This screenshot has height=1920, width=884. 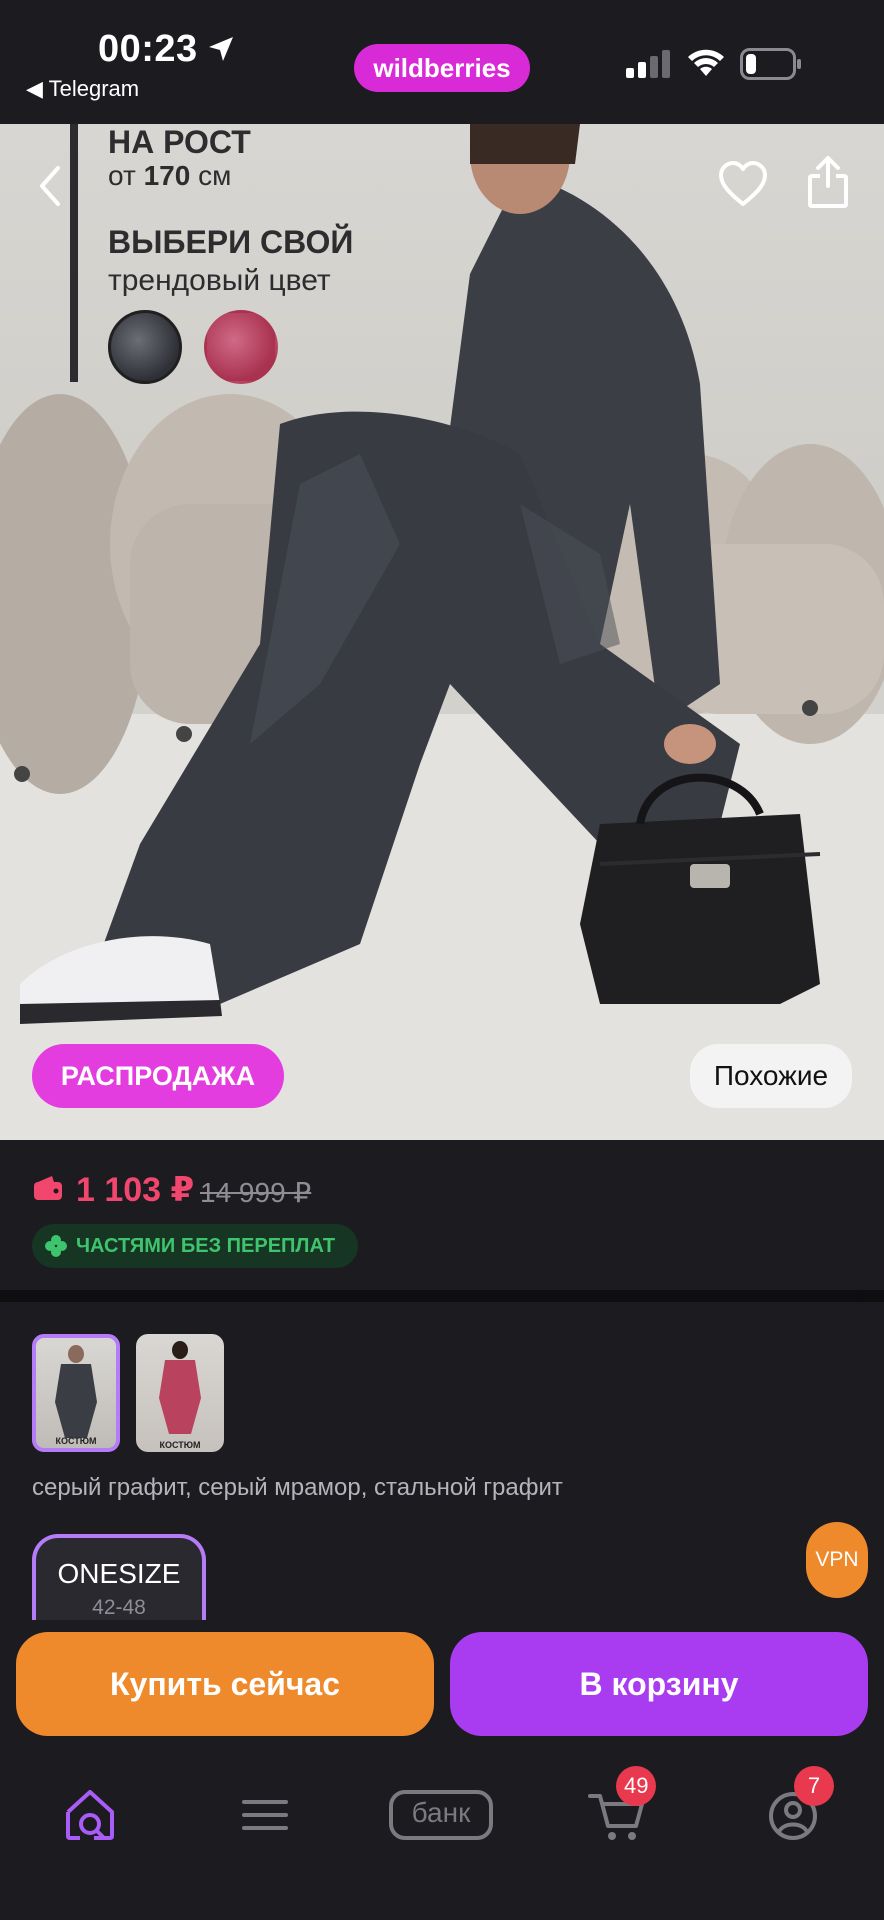 I want to click on cellular-signal-icon, so click(x=648, y=64).